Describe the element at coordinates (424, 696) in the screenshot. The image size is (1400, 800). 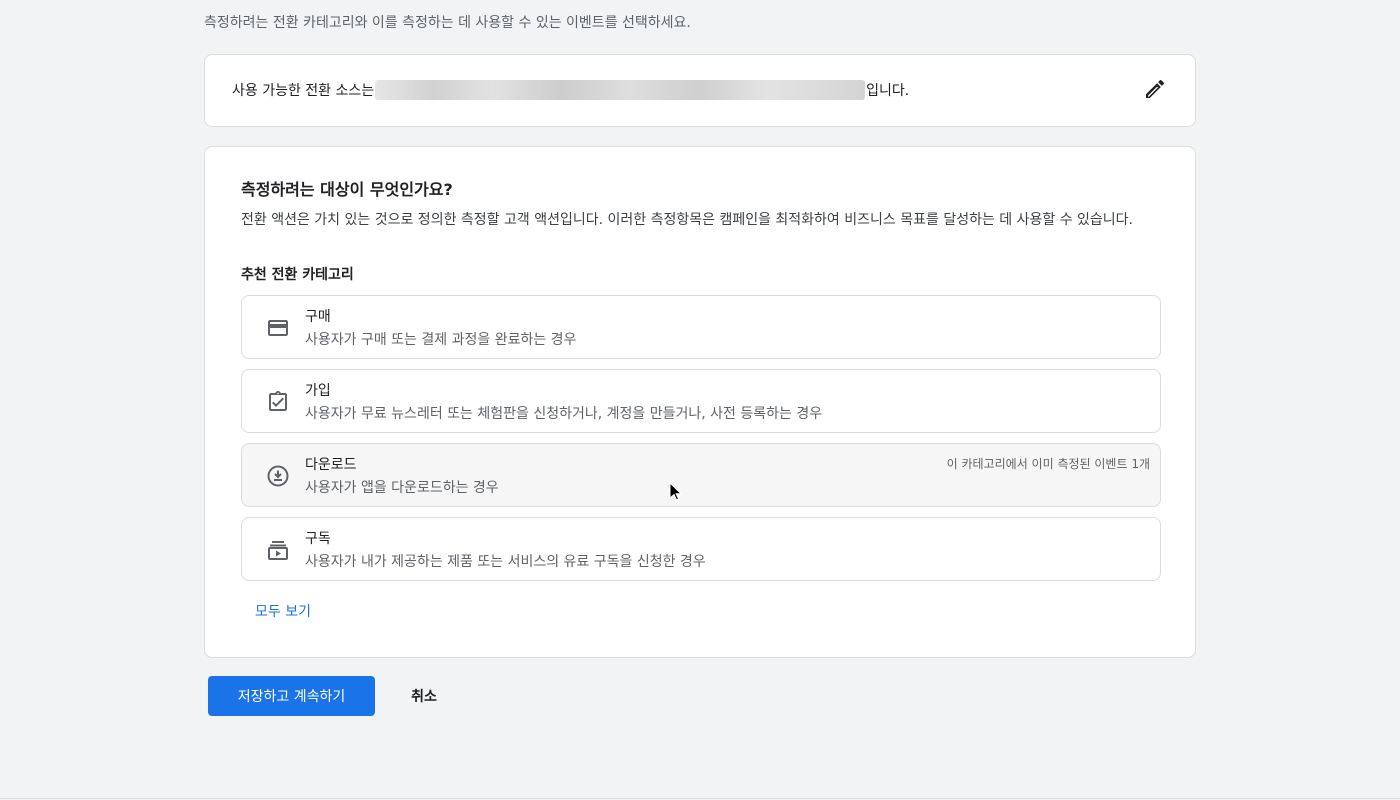
I see `cancel-button: 취소` at that location.